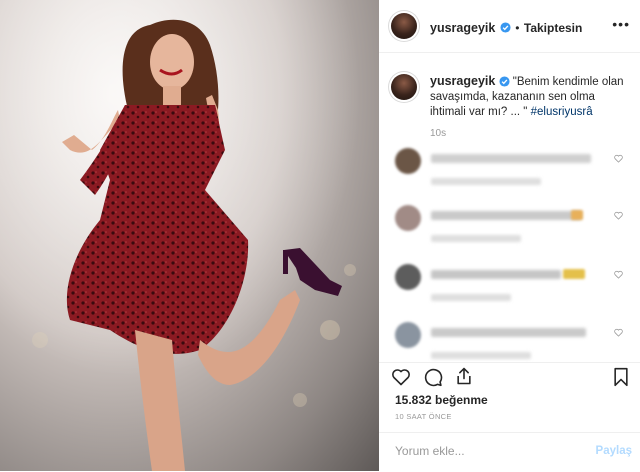 Image resolution: width=640 pixels, height=472 pixels. What do you see at coordinates (621, 377) in the screenshot?
I see `bookmark-icon` at bounding box center [621, 377].